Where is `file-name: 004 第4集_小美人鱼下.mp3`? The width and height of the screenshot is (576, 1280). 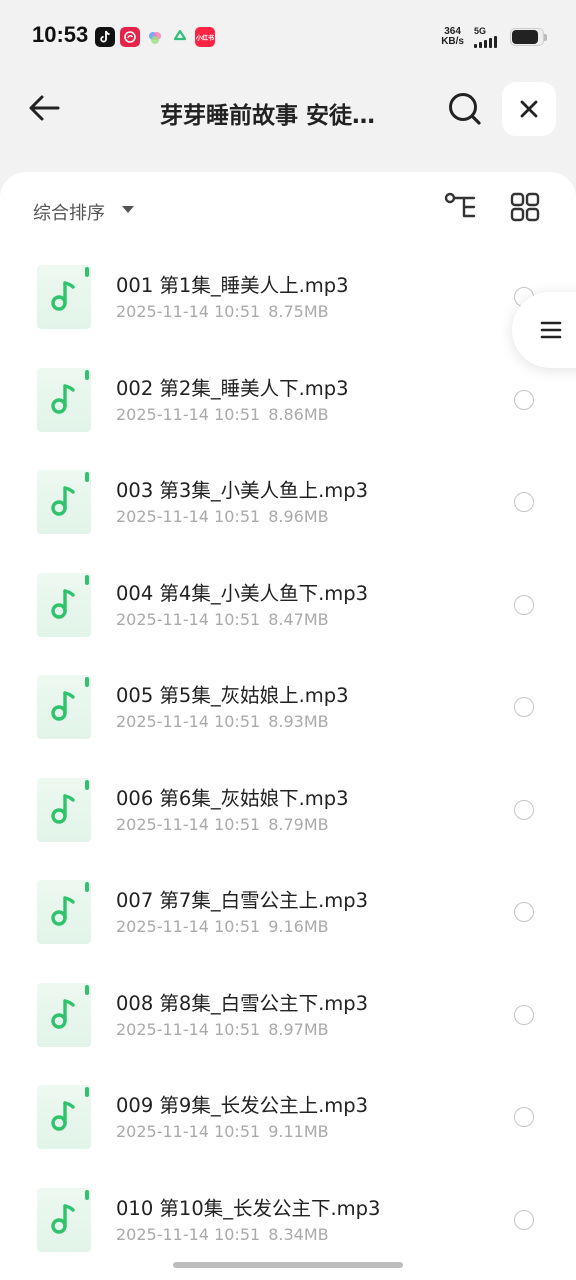 file-name: 004 第4集_小美人鱼下.mp3 is located at coordinates (242, 593).